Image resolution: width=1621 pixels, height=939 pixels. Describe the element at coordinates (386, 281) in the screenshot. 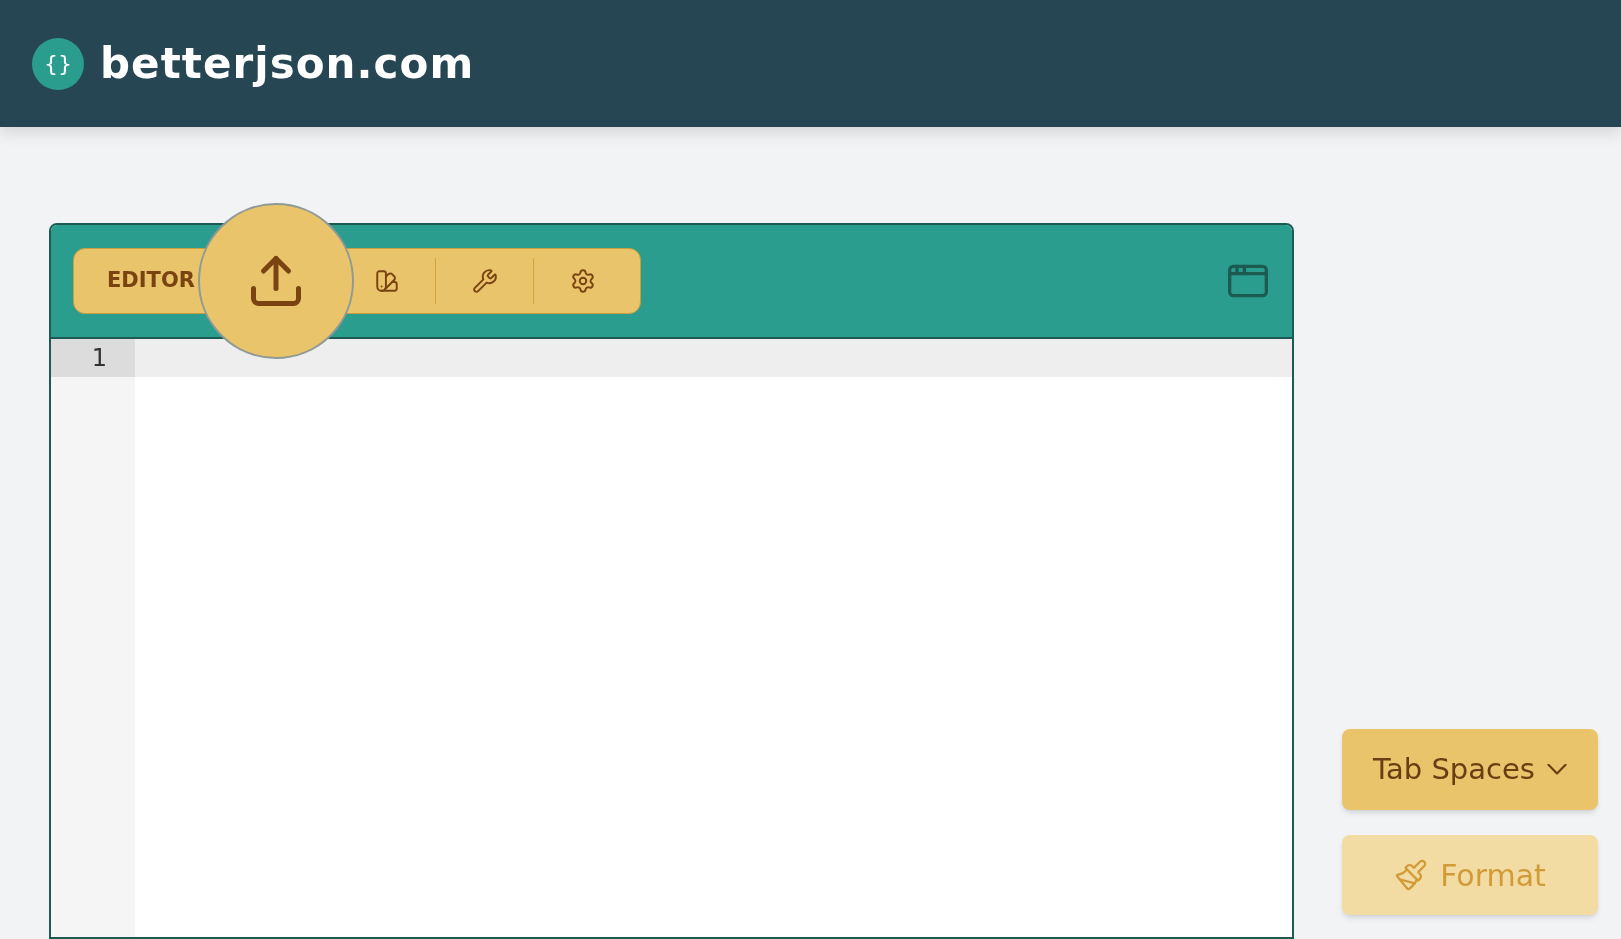

I see `swatch-book-icon` at that location.